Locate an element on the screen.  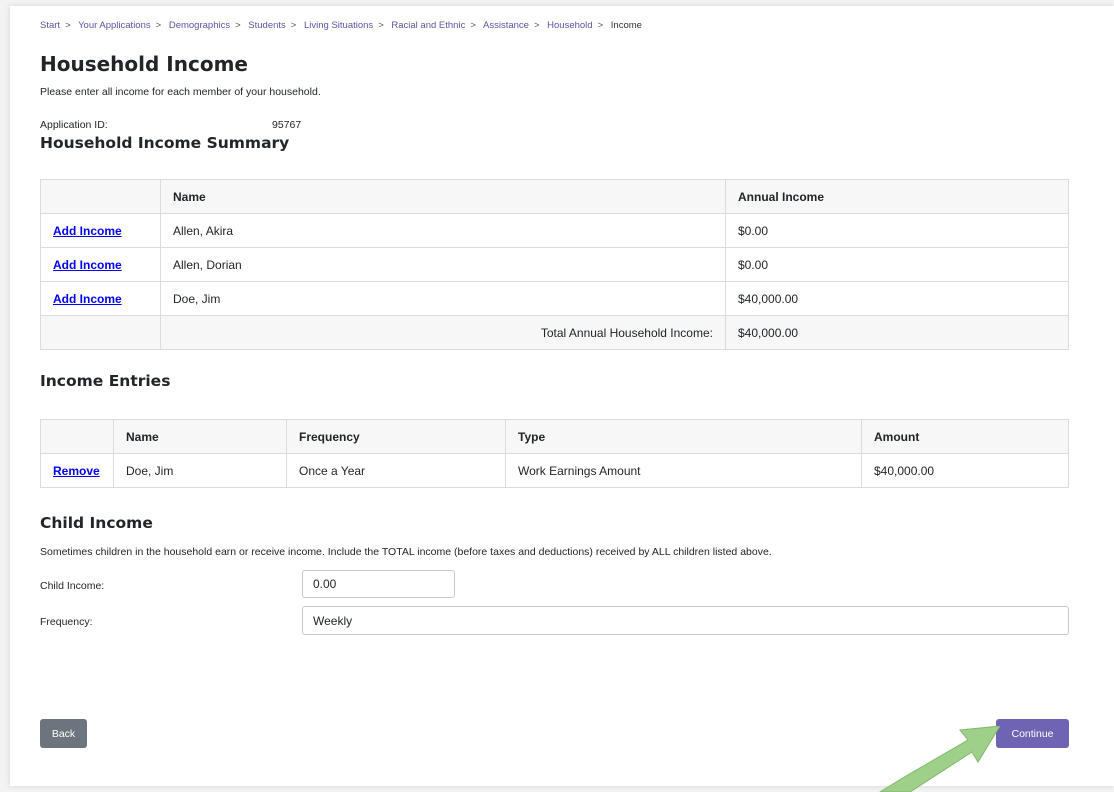
pointer-arrow-shape is located at coordinates (940, 759).